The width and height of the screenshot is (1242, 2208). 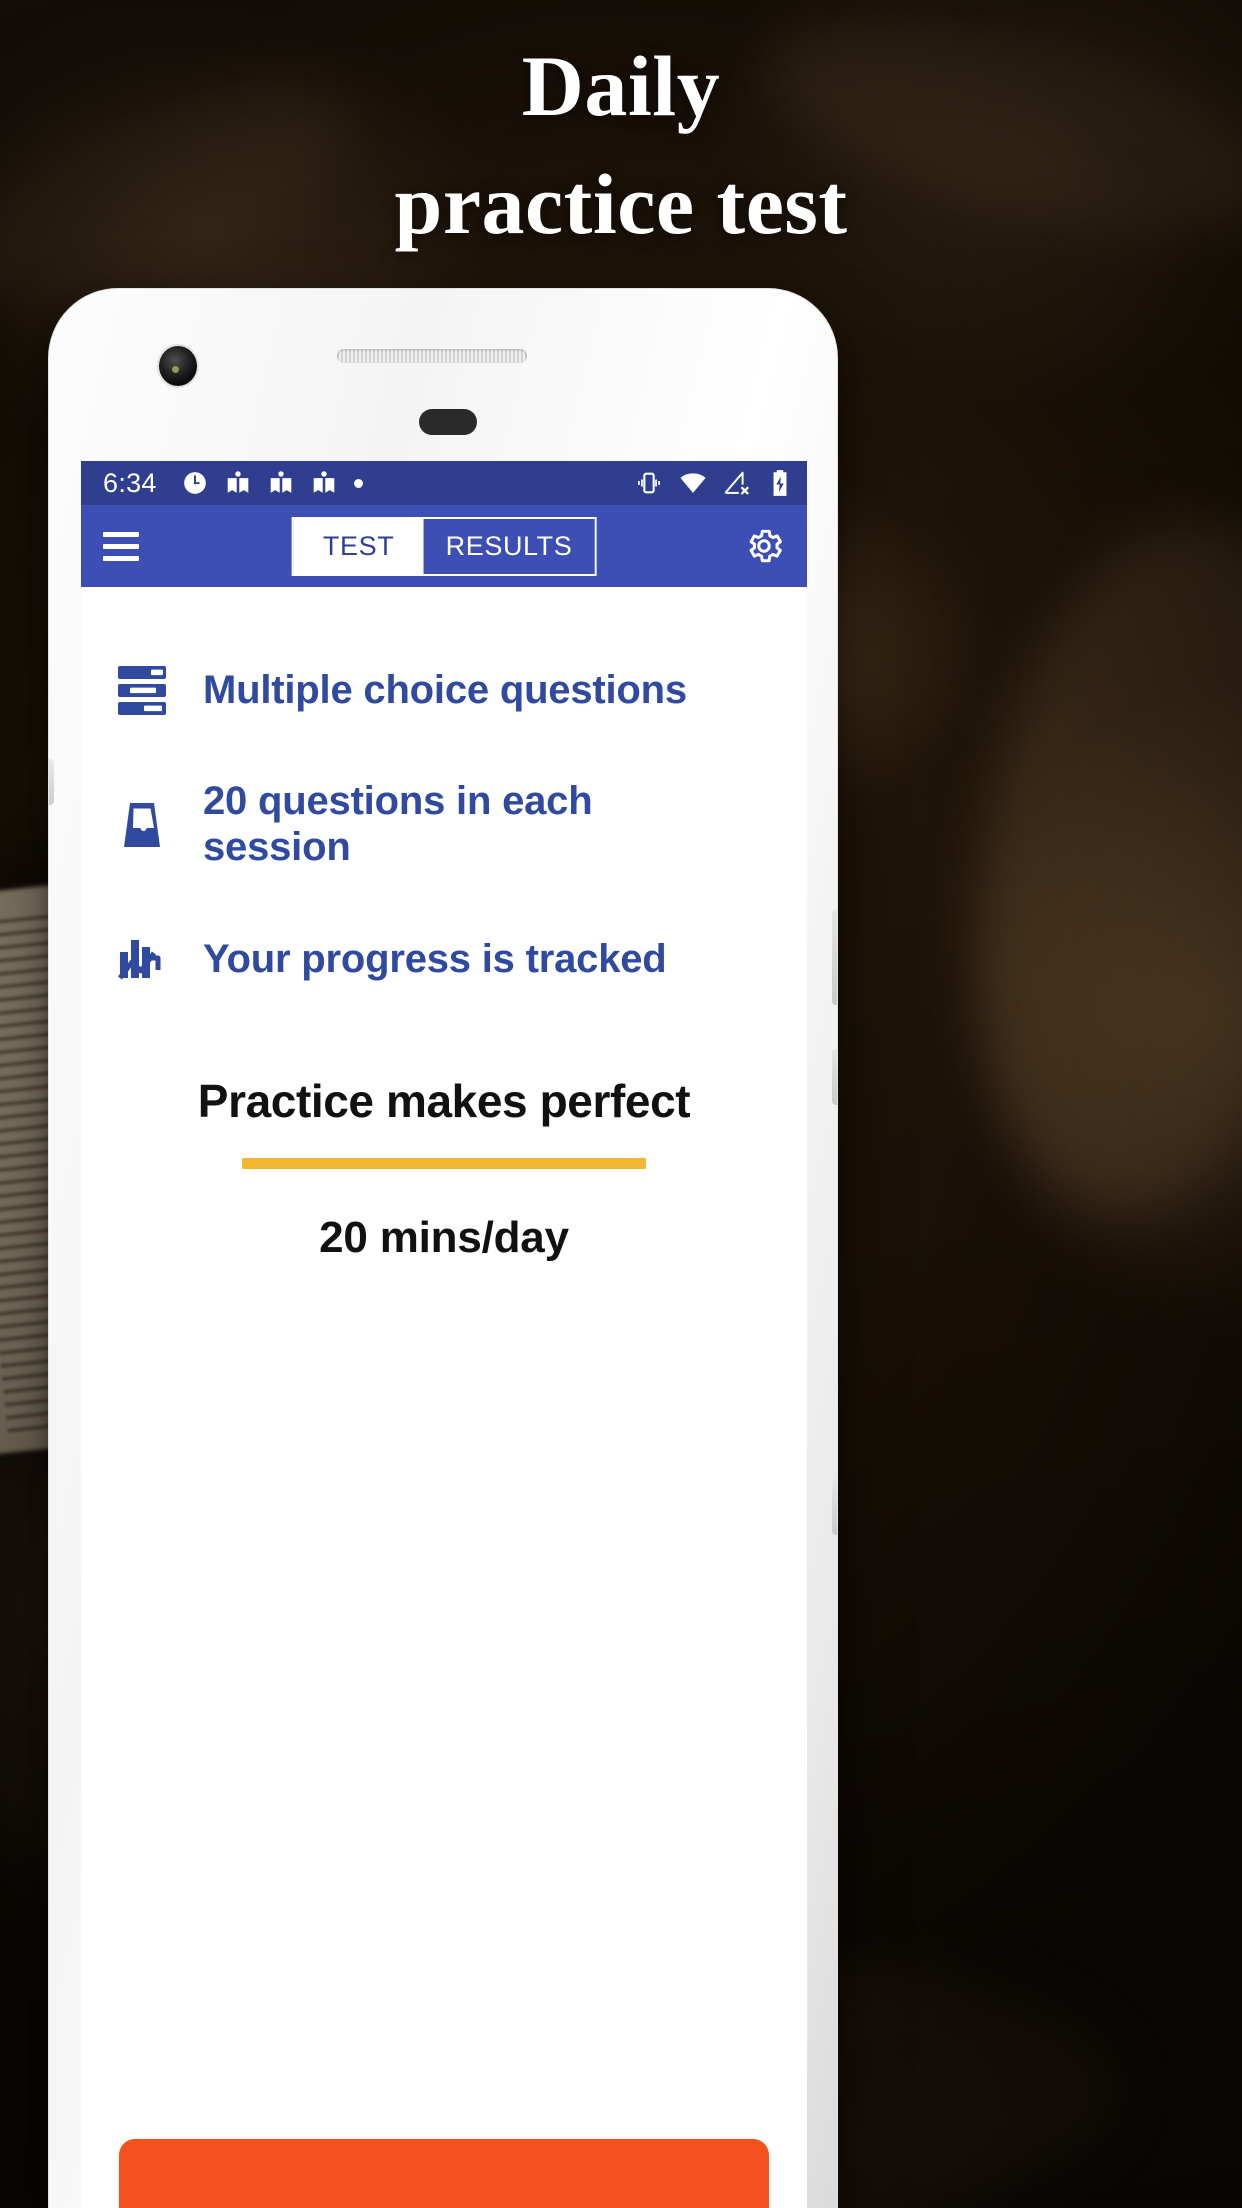 I want to click on list-storage-icon, so click(x=142, y=690).